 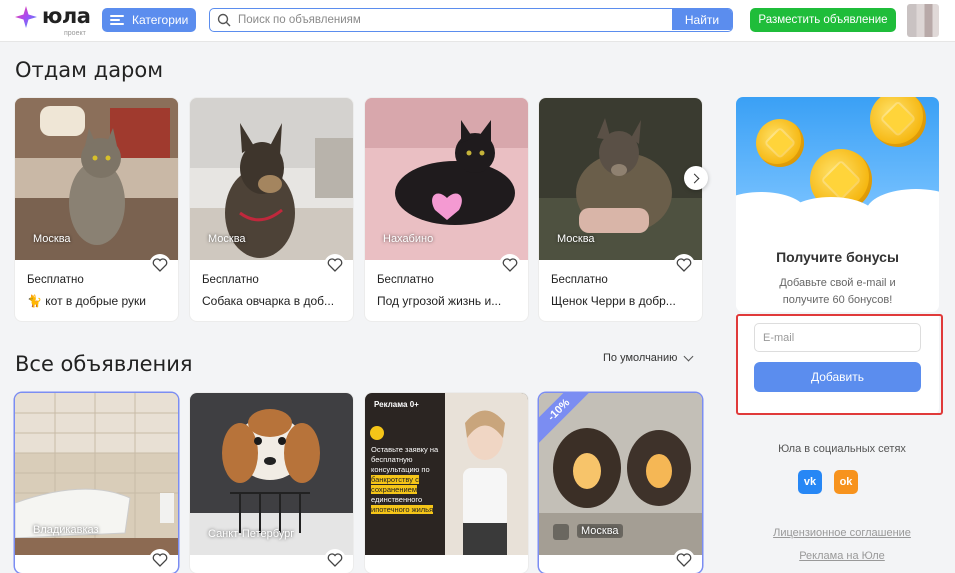 What do you see at coordinates (271, 483) in the screenshot?
I see `listing-card: Санкт-Петербург` at bounding box center [271, 483].